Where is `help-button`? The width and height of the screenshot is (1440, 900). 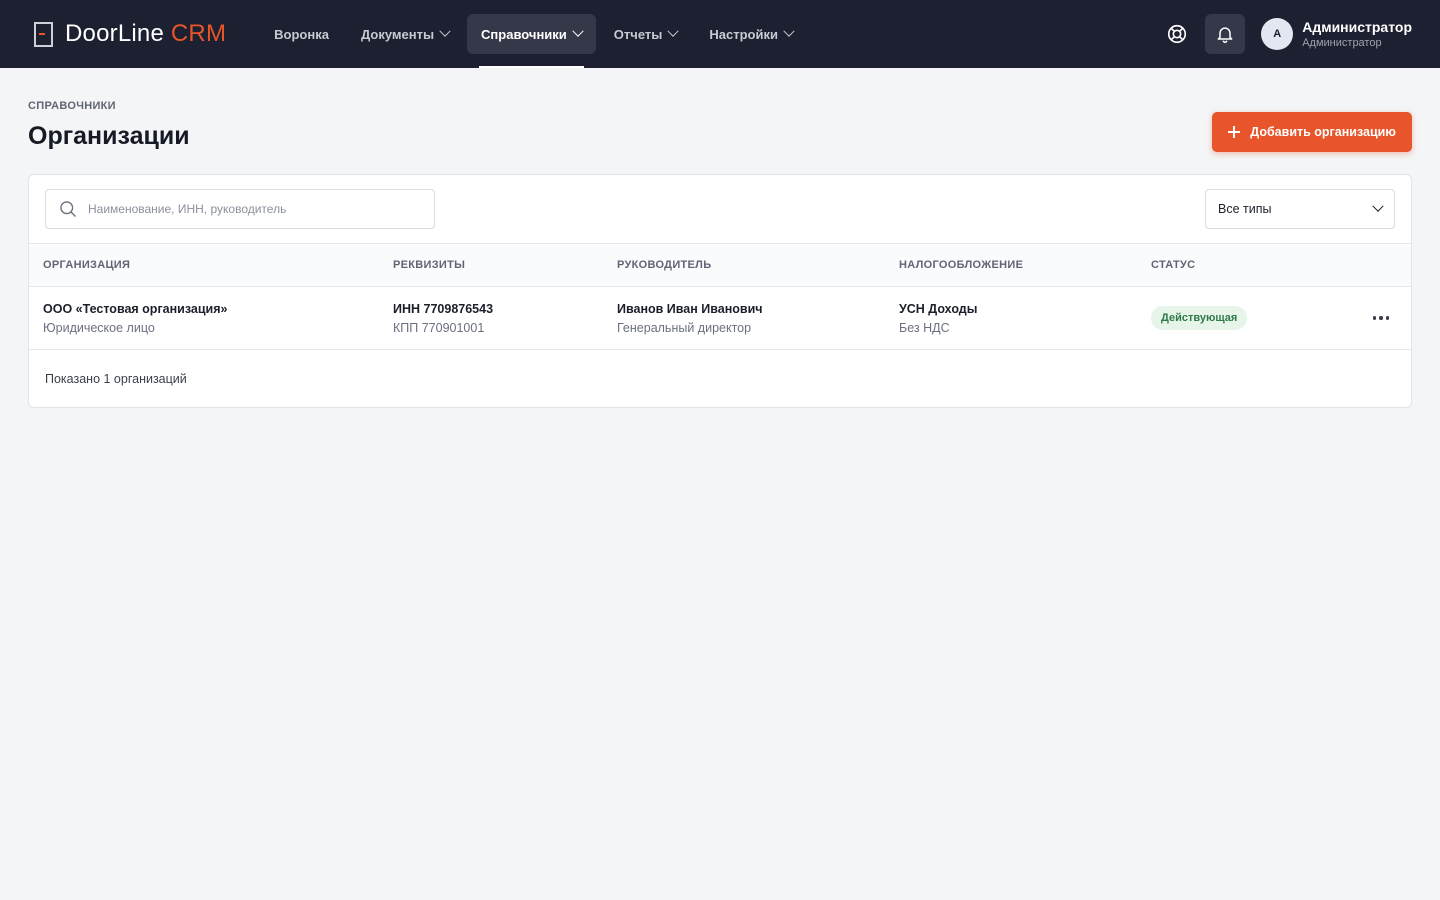
help-button is located at coordinates (1177, 34).